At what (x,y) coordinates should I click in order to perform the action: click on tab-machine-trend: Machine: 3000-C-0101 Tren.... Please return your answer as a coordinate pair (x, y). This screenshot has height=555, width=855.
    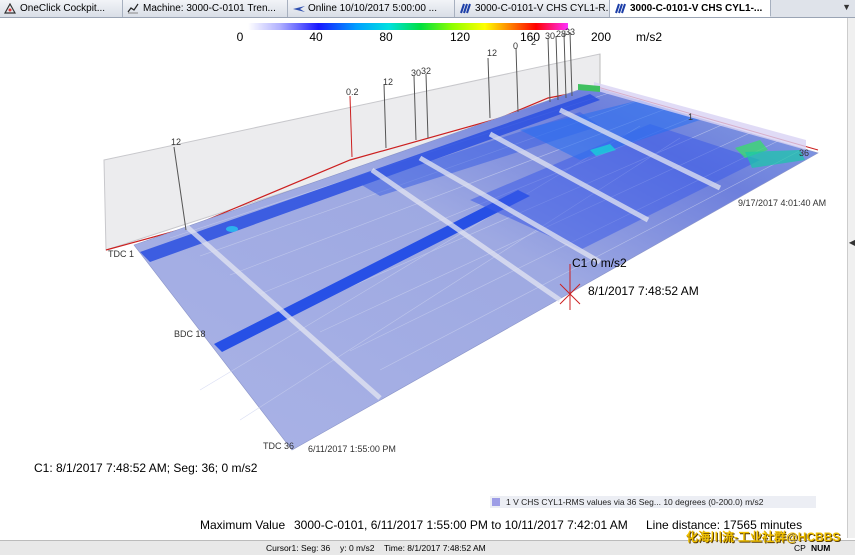
    Looking at the image, I should click on (205, 8).